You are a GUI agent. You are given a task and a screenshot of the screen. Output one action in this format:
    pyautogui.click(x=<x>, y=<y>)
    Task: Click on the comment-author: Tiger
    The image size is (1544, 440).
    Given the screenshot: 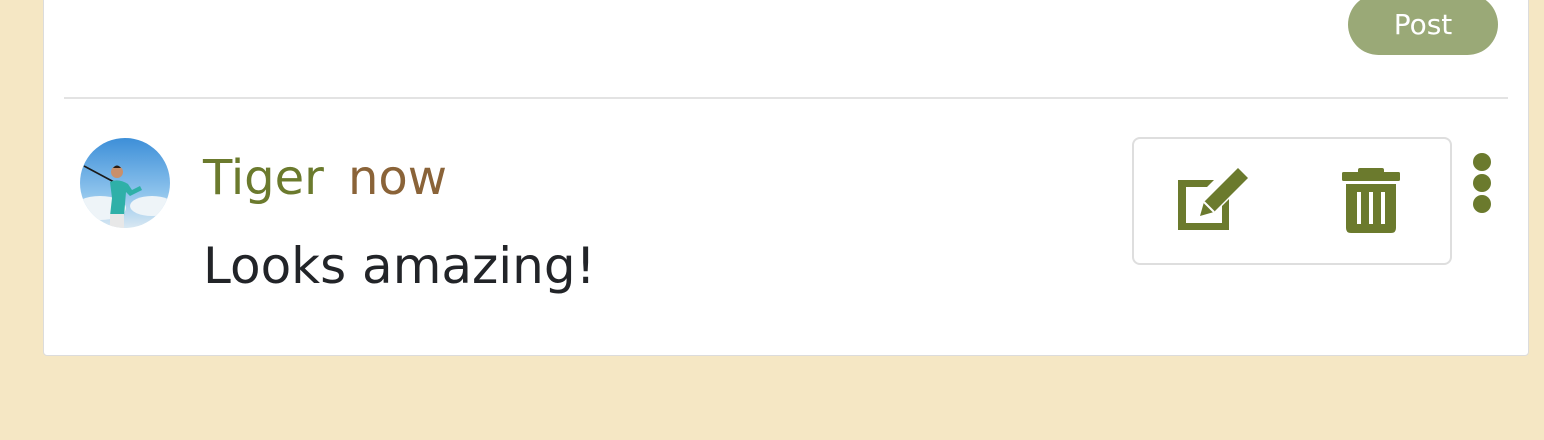 What is the action you would take?
    pyautogui.click(x=263, y=178)
    